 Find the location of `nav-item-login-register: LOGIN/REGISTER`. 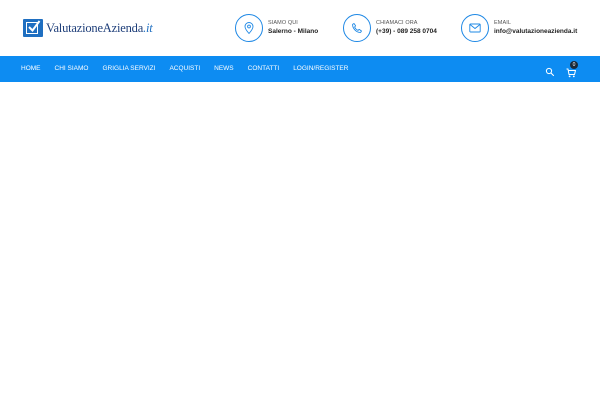

nav-item-login-register: LOGIN/REGISTER is located at coordinates (320, 69).